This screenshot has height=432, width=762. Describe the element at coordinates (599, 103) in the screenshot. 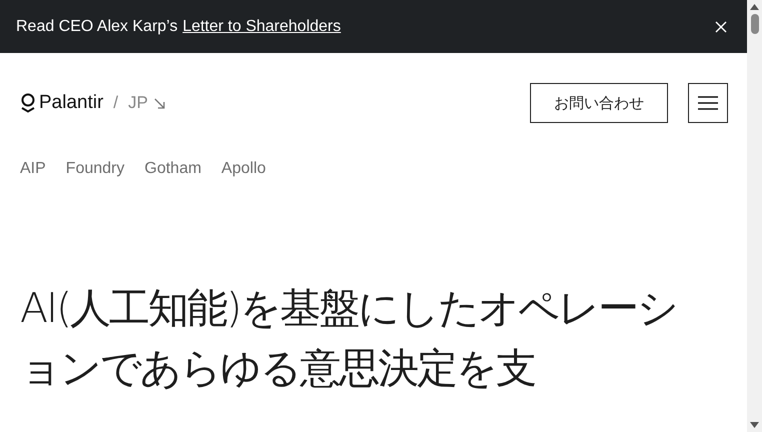

I see `contact-button: お問い合わせ` at that location.